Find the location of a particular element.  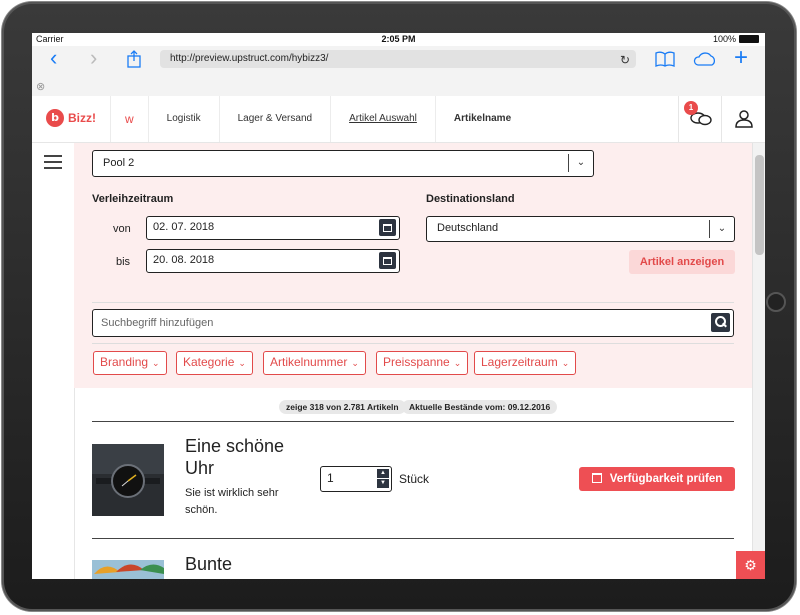

battery-percent: 100% is located at coordinates (724, 39).